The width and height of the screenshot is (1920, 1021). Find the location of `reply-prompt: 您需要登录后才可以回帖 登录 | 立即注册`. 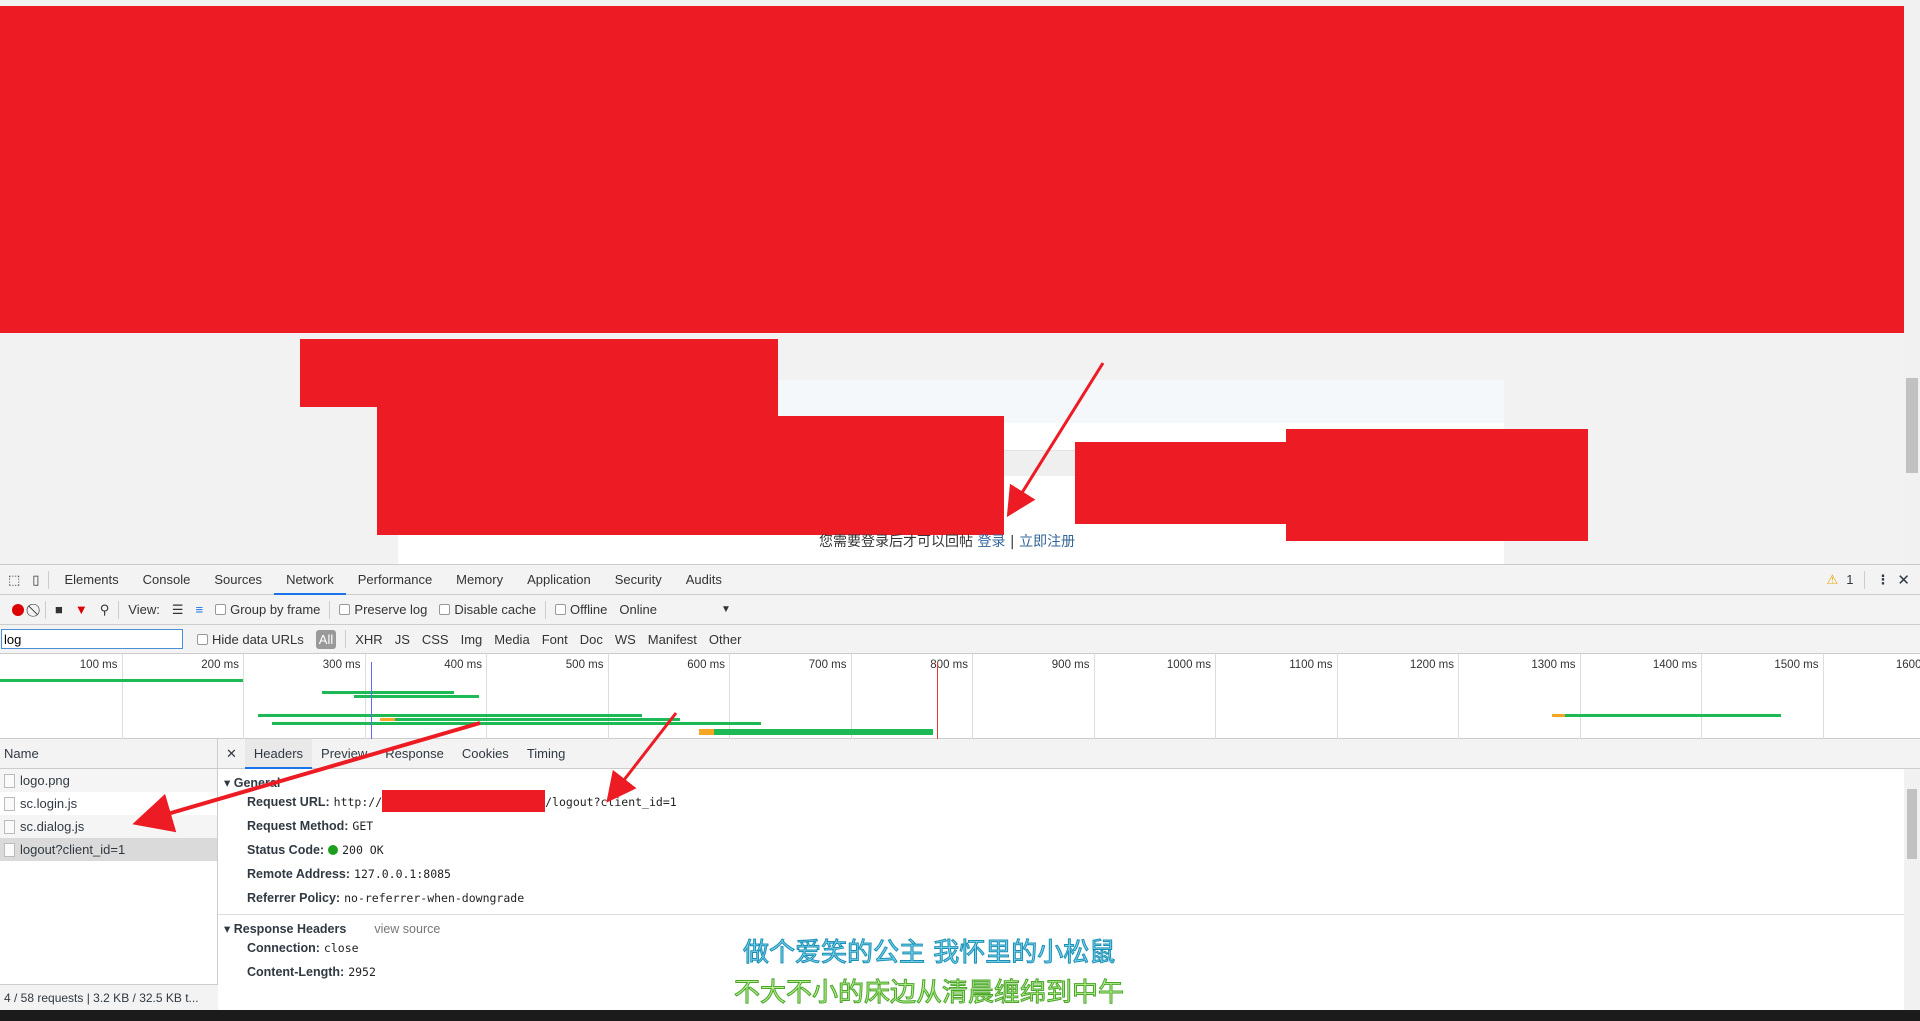

reply-prompt: 您需要登录后才可以回帖 登录 | 立即注册 is located at coordinates (947, 542).